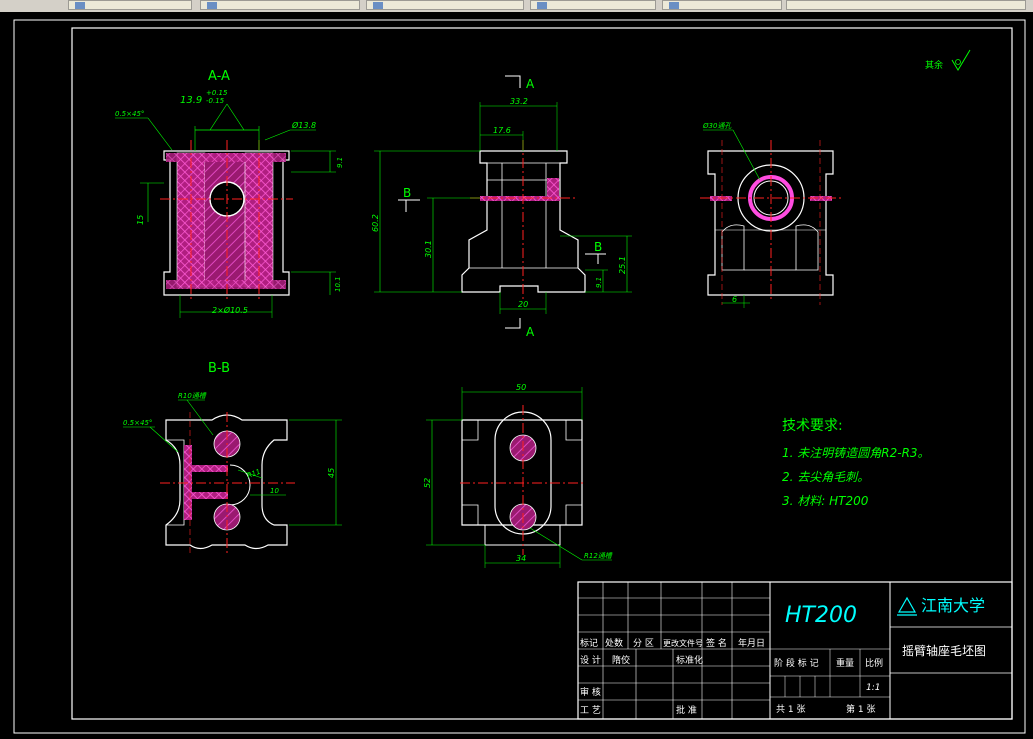  I want to click on dim-101: 10.1, so click(338, 284).